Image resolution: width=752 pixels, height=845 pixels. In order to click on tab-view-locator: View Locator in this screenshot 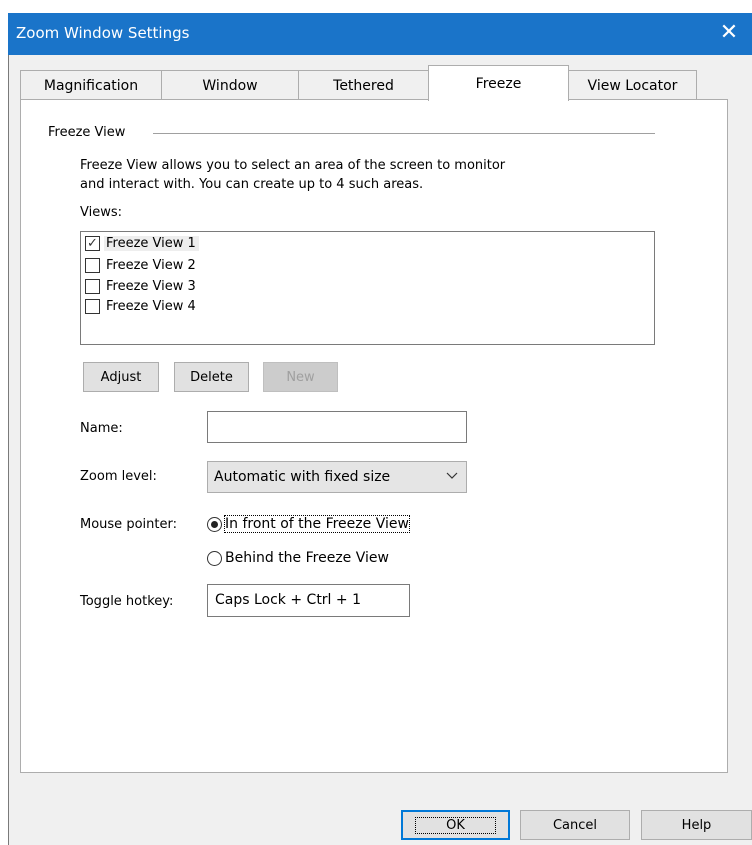, I will do `click(632, 85)`.